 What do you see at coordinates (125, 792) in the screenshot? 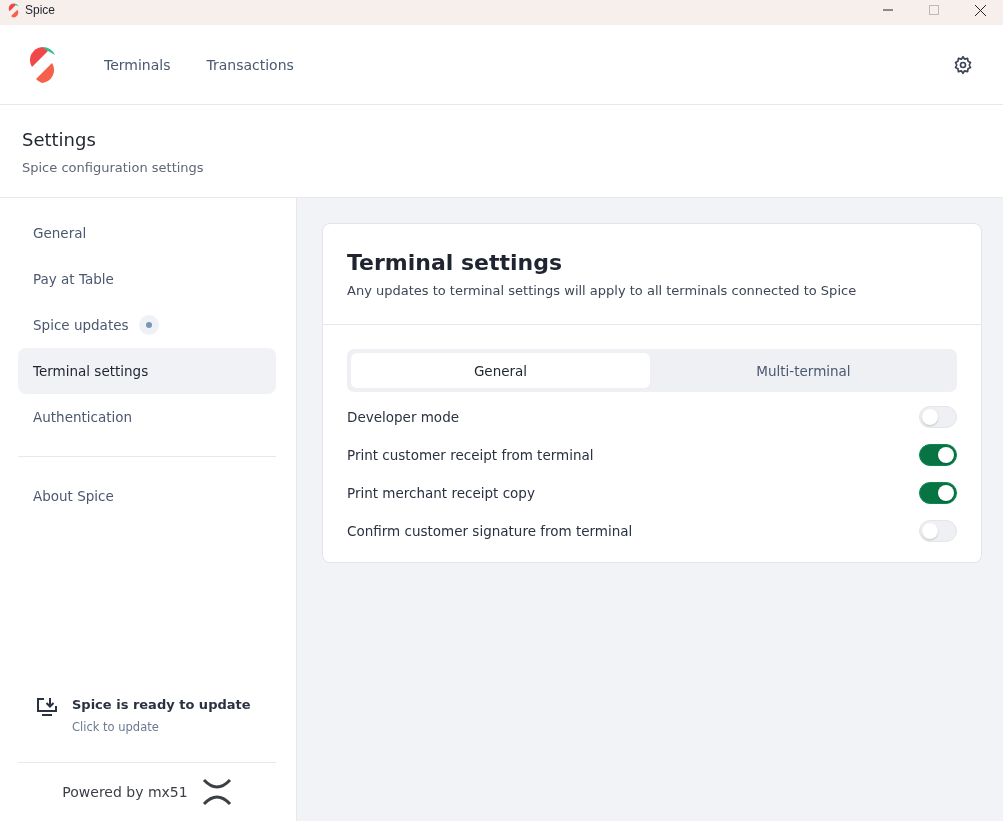
I see `powered-by-text: Powered by mx51` at bounding box center [125, 792].